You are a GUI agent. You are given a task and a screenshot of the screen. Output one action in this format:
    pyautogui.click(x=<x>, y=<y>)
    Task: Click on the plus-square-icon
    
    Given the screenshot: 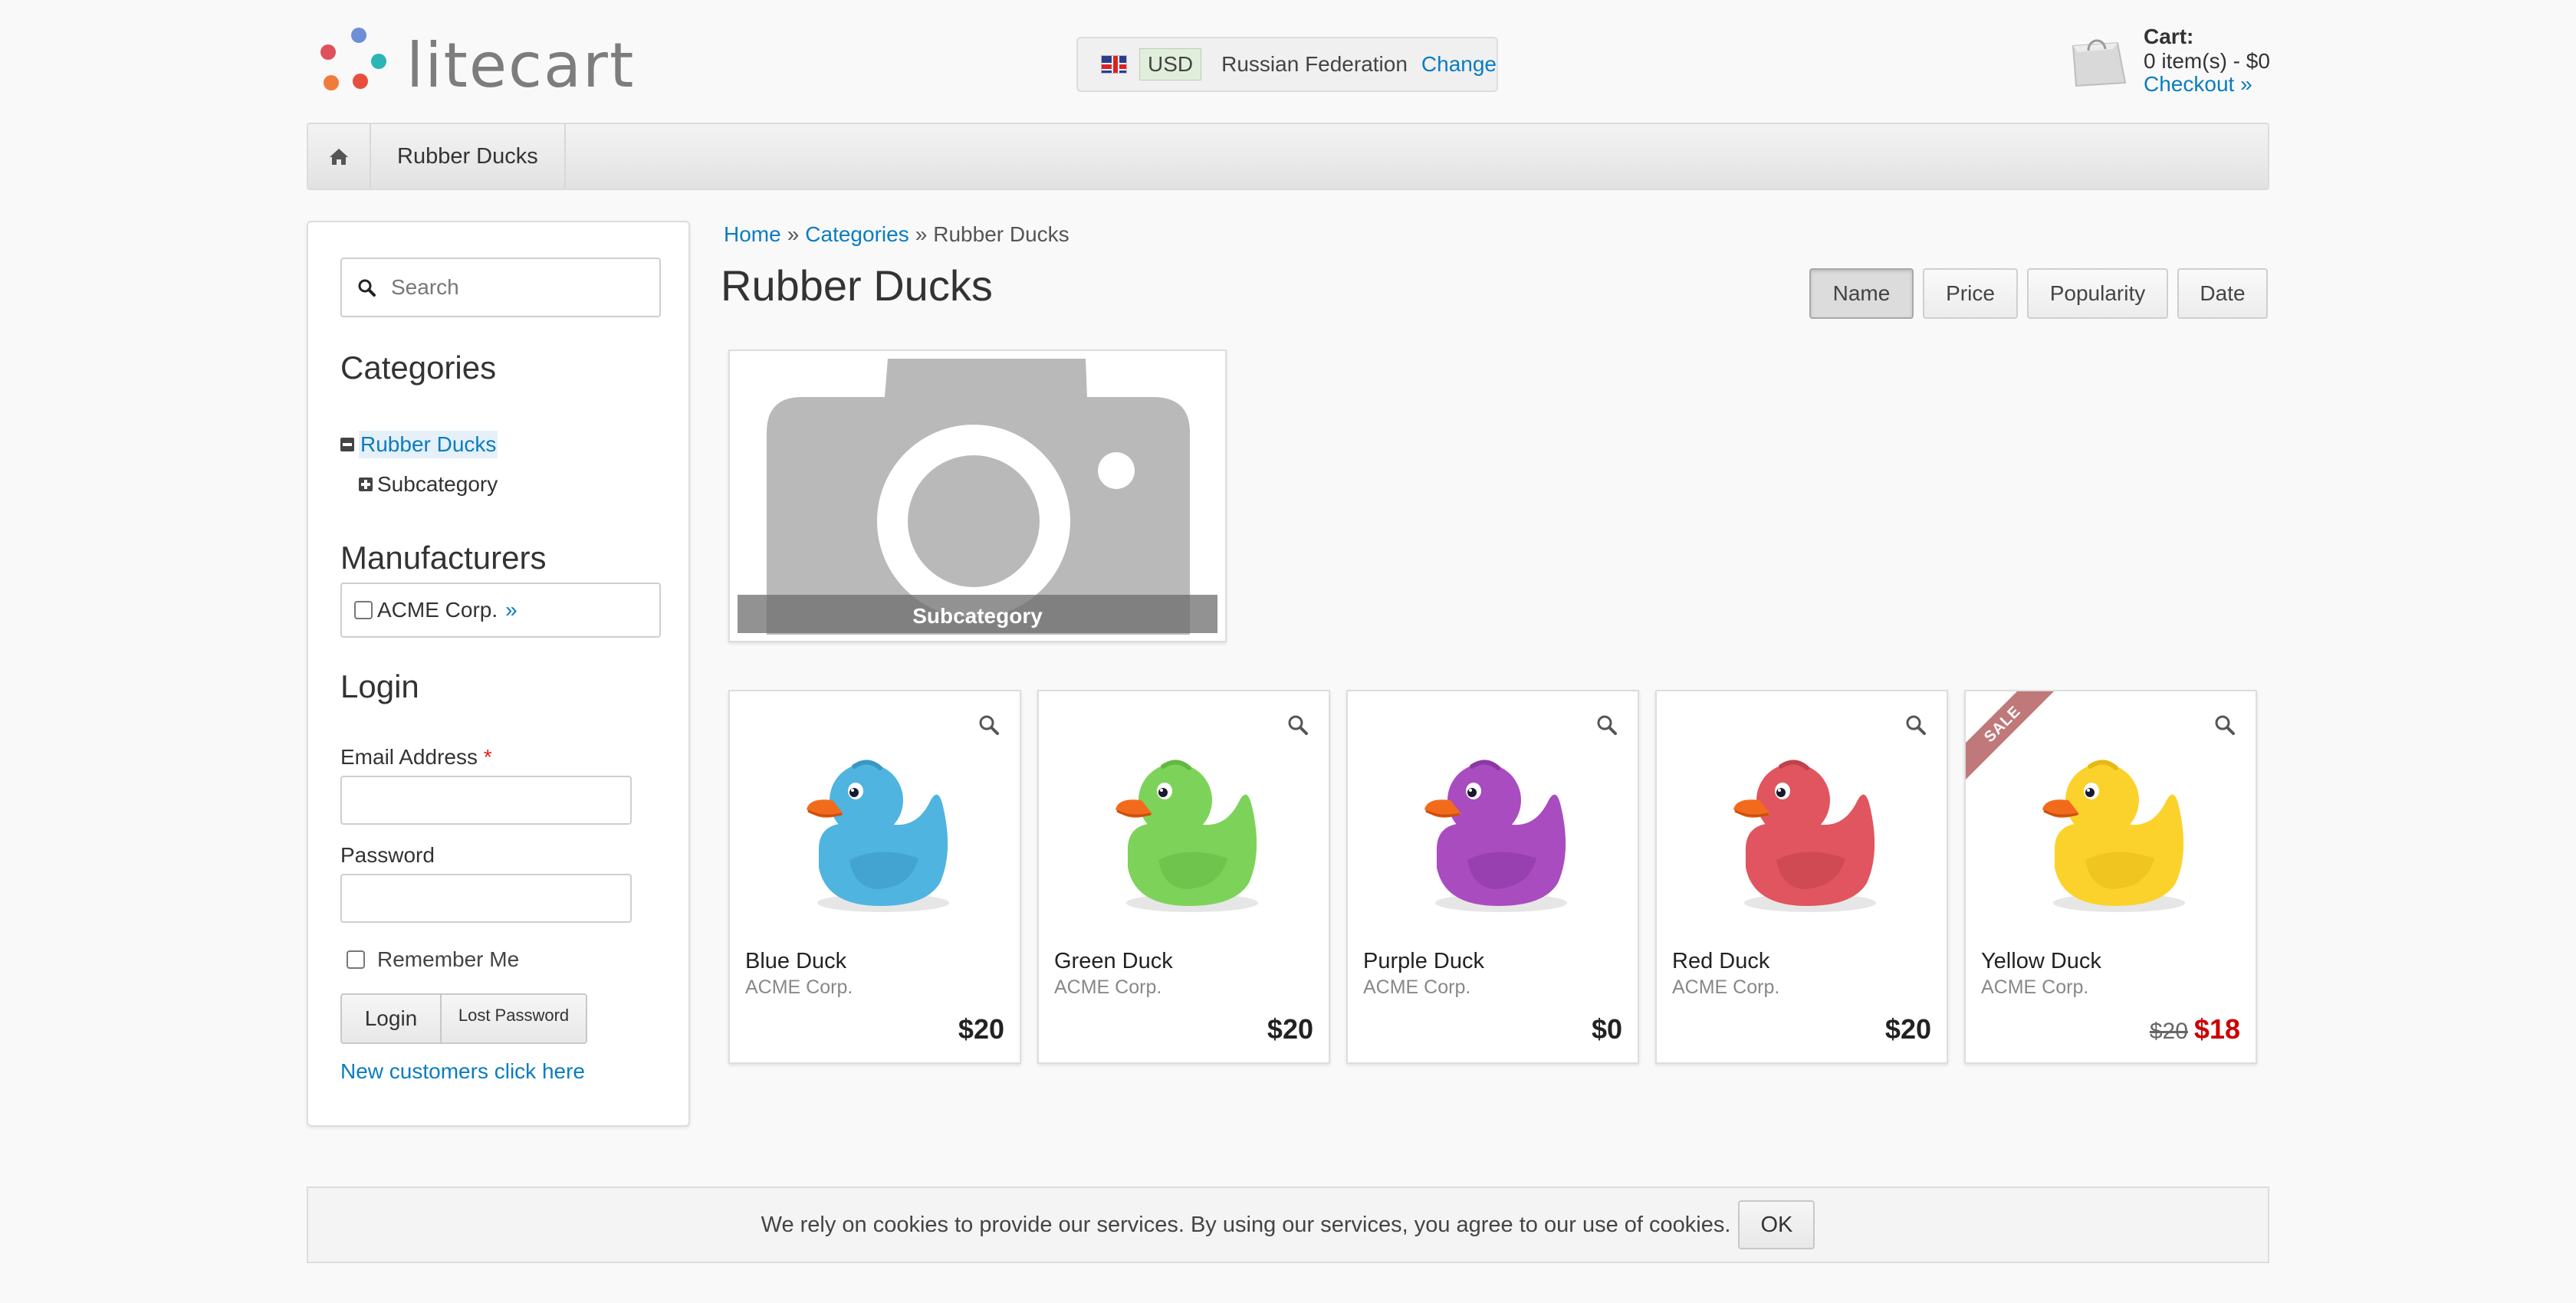 What is the action you would take?
    pyautogui.click(x=366, y=484)
    